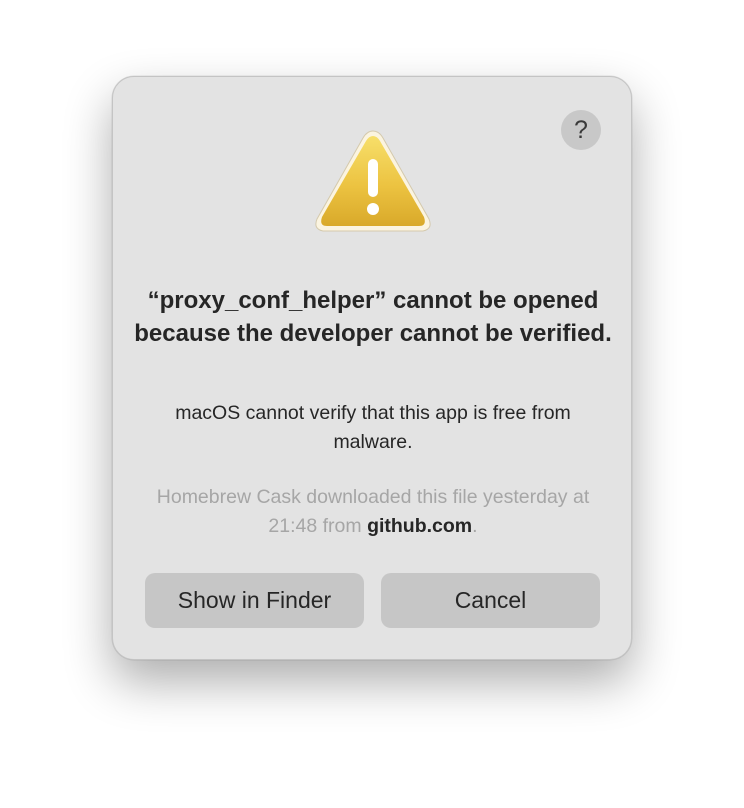 The height and width of the screenshot is (808, 744). Describe the element at coordinates (420, 526) in the screenshot. I see `source-domain: github.com` at that location.